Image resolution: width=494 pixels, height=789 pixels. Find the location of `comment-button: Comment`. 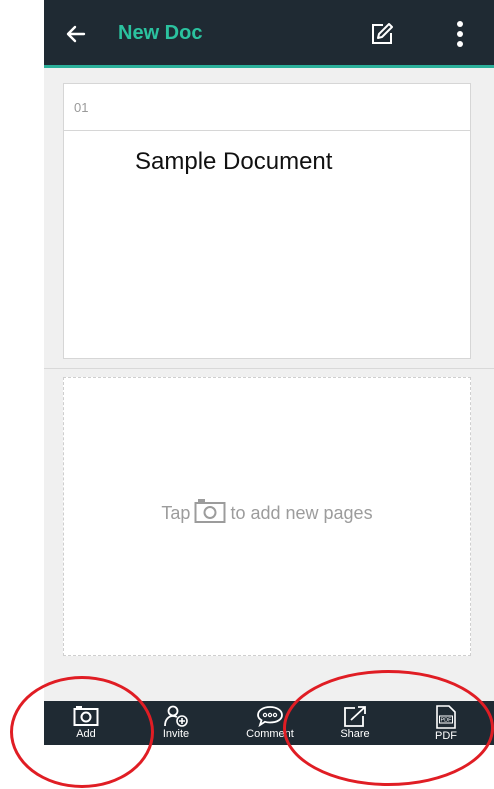

comment-button: Comment is located at coordinates (270, 723).